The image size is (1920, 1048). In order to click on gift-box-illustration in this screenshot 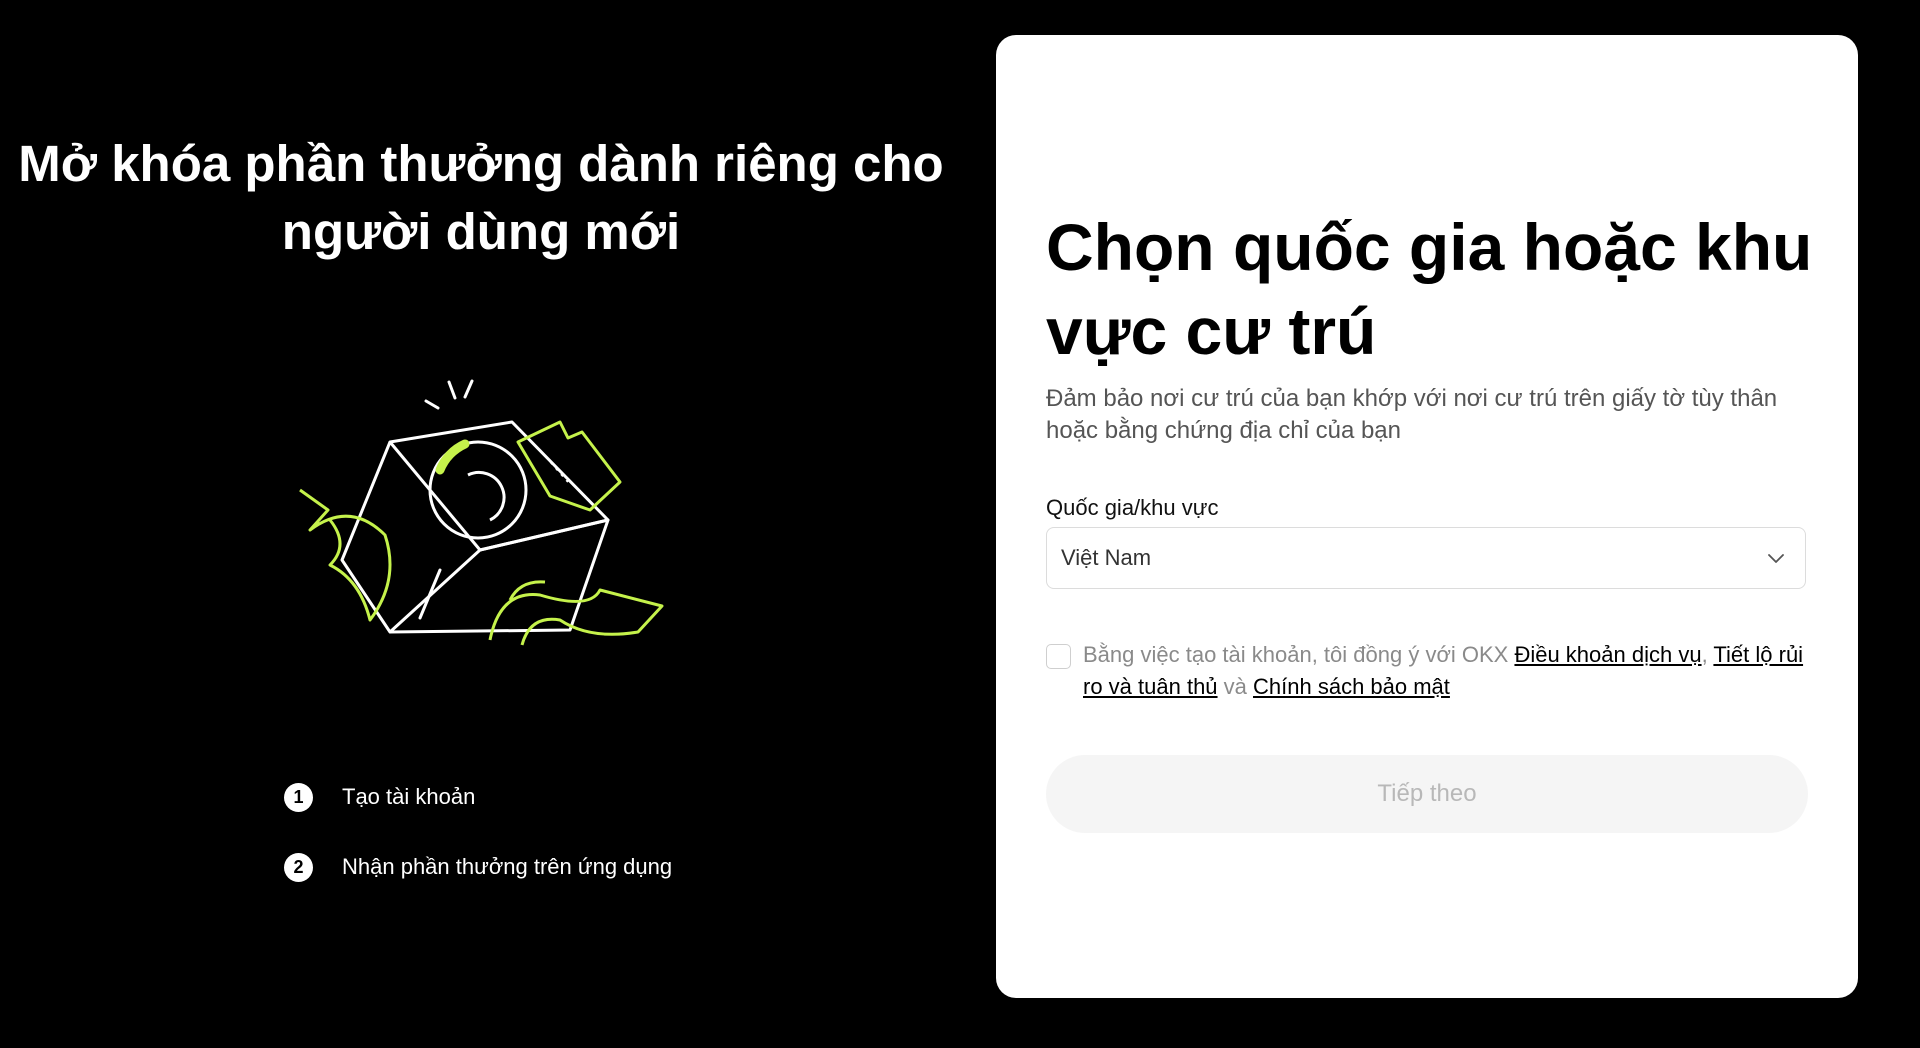, I will do `click(481, 512)`.